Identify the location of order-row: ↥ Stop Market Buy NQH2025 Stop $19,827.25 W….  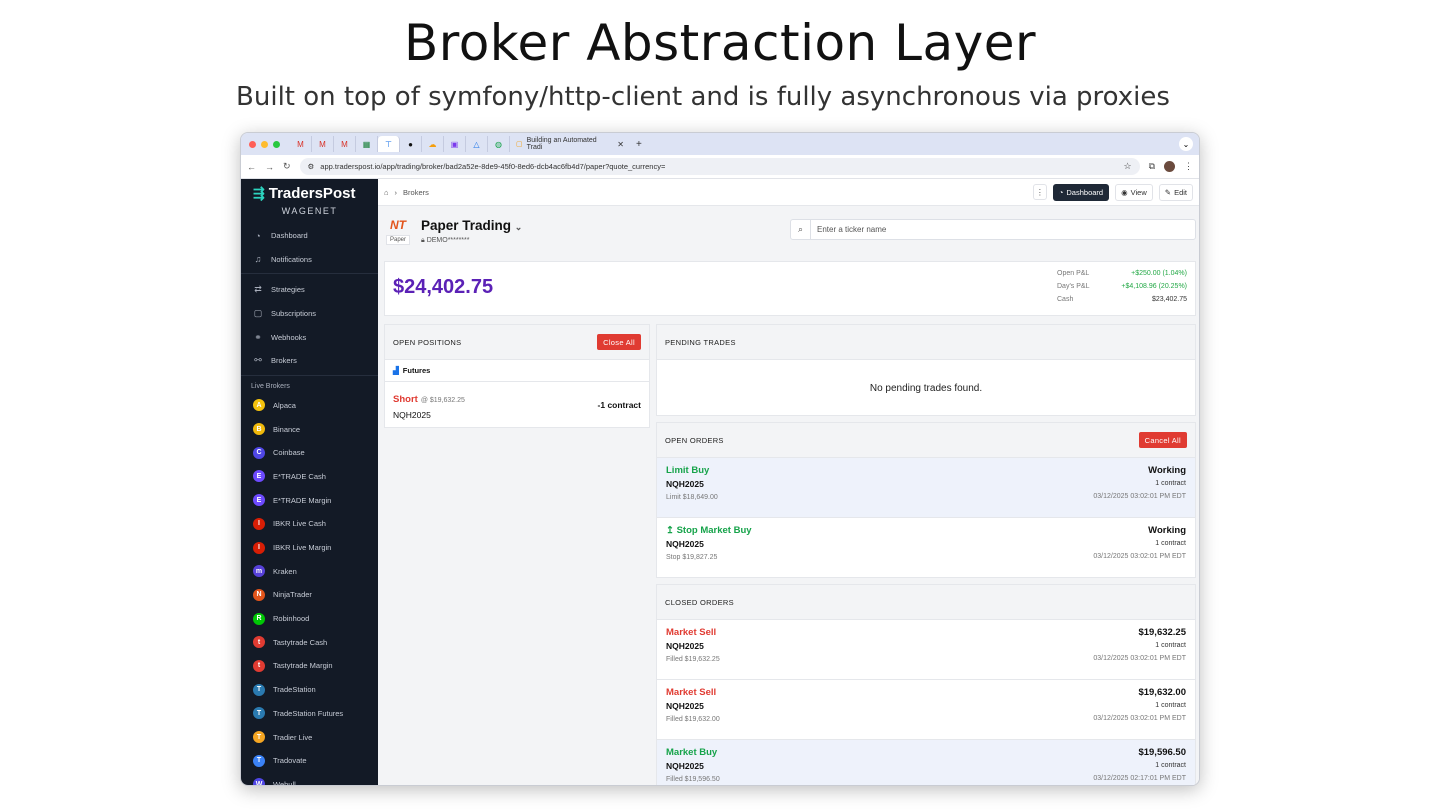
(926, 548).